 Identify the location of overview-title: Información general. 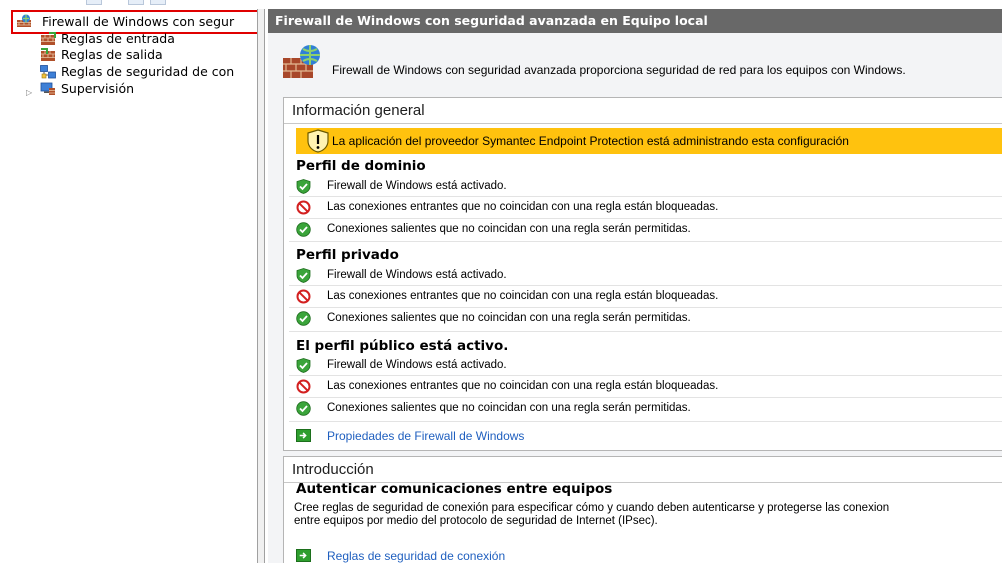
(358, 110).